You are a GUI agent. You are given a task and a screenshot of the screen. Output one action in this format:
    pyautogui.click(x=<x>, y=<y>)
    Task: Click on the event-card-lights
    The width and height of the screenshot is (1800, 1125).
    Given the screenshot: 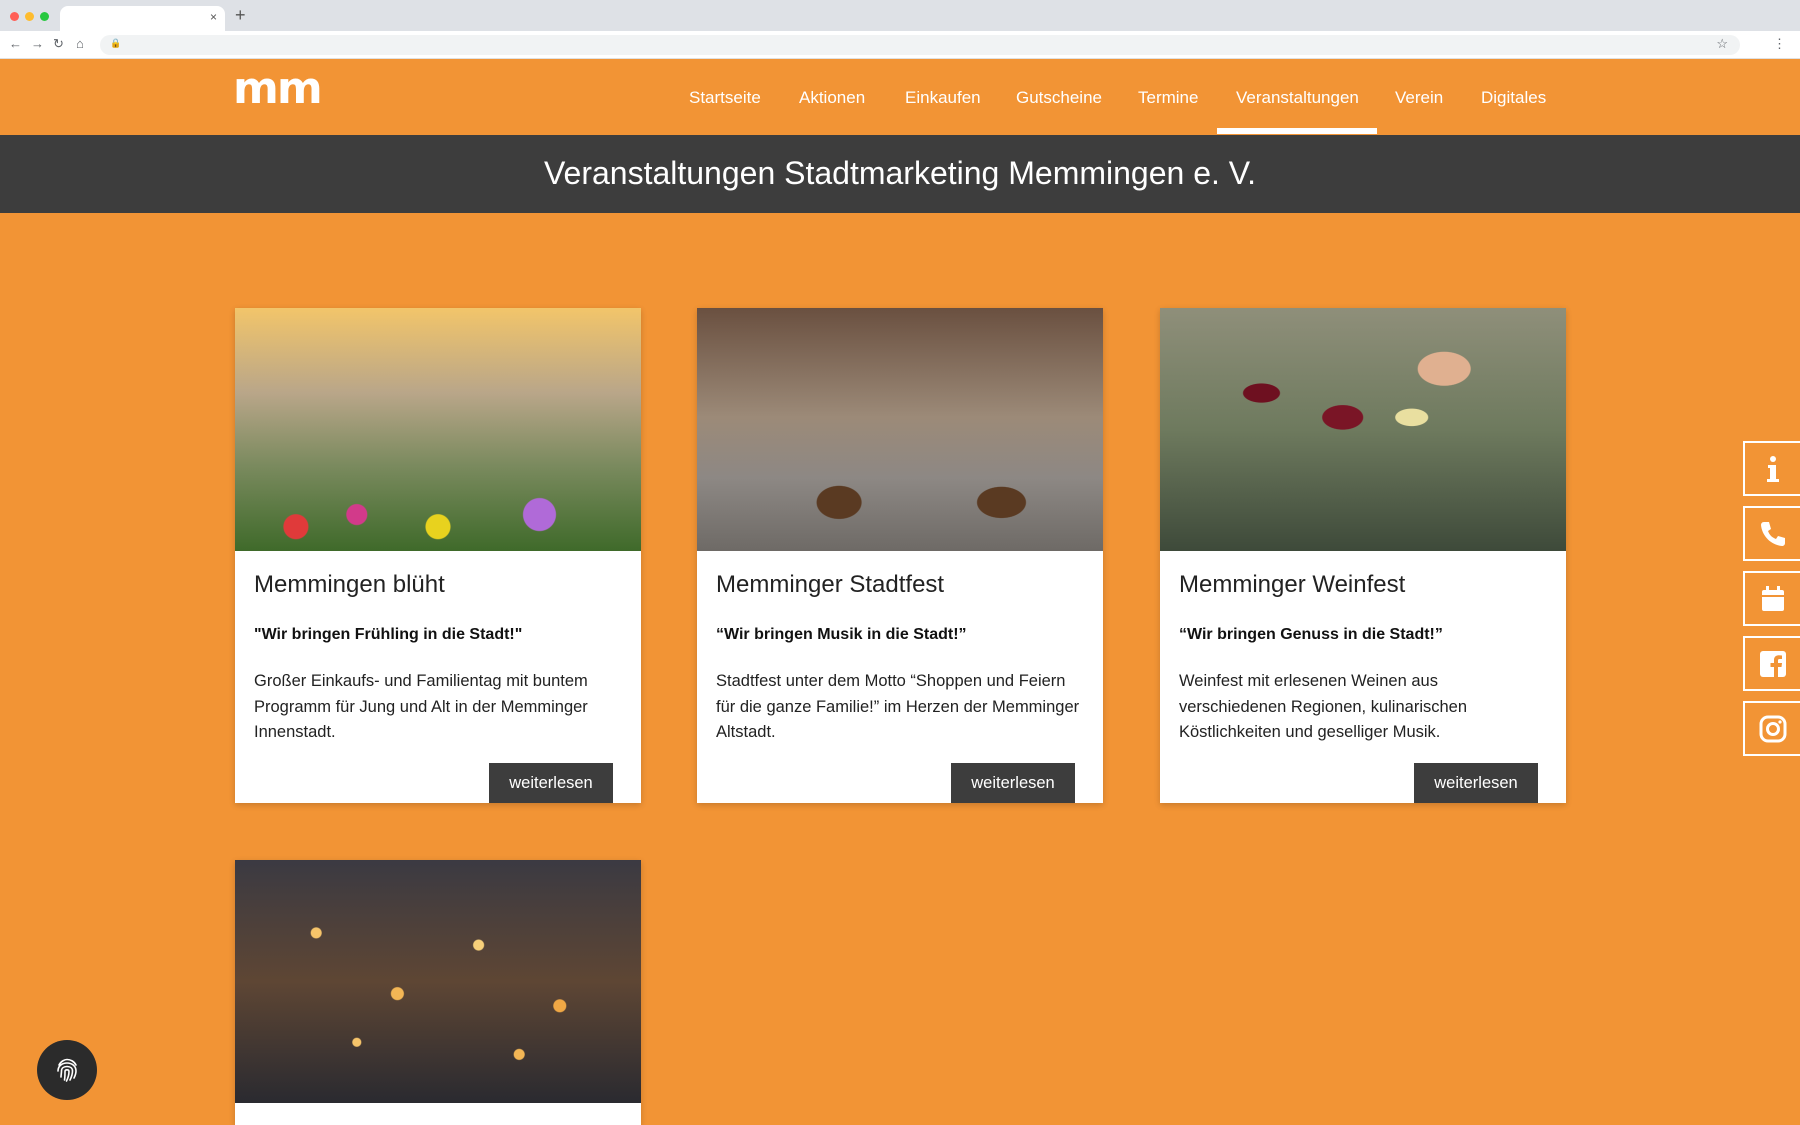 What is the action you would take?
    pyautogui.click(x=438, y=992)
    